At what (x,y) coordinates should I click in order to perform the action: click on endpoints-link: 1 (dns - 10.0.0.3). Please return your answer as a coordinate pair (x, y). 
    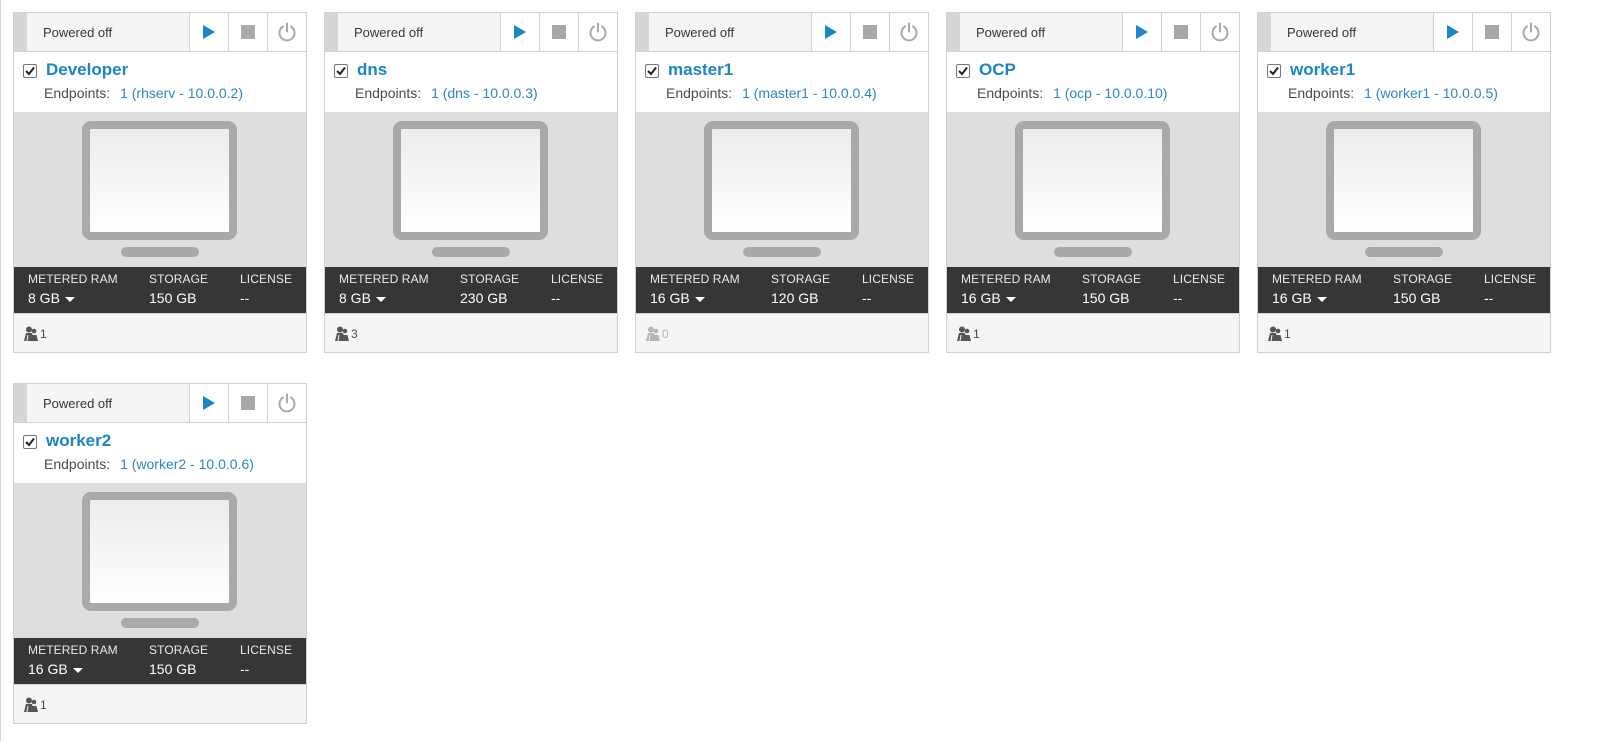
    Looking at the image, I should click on (484, 93).